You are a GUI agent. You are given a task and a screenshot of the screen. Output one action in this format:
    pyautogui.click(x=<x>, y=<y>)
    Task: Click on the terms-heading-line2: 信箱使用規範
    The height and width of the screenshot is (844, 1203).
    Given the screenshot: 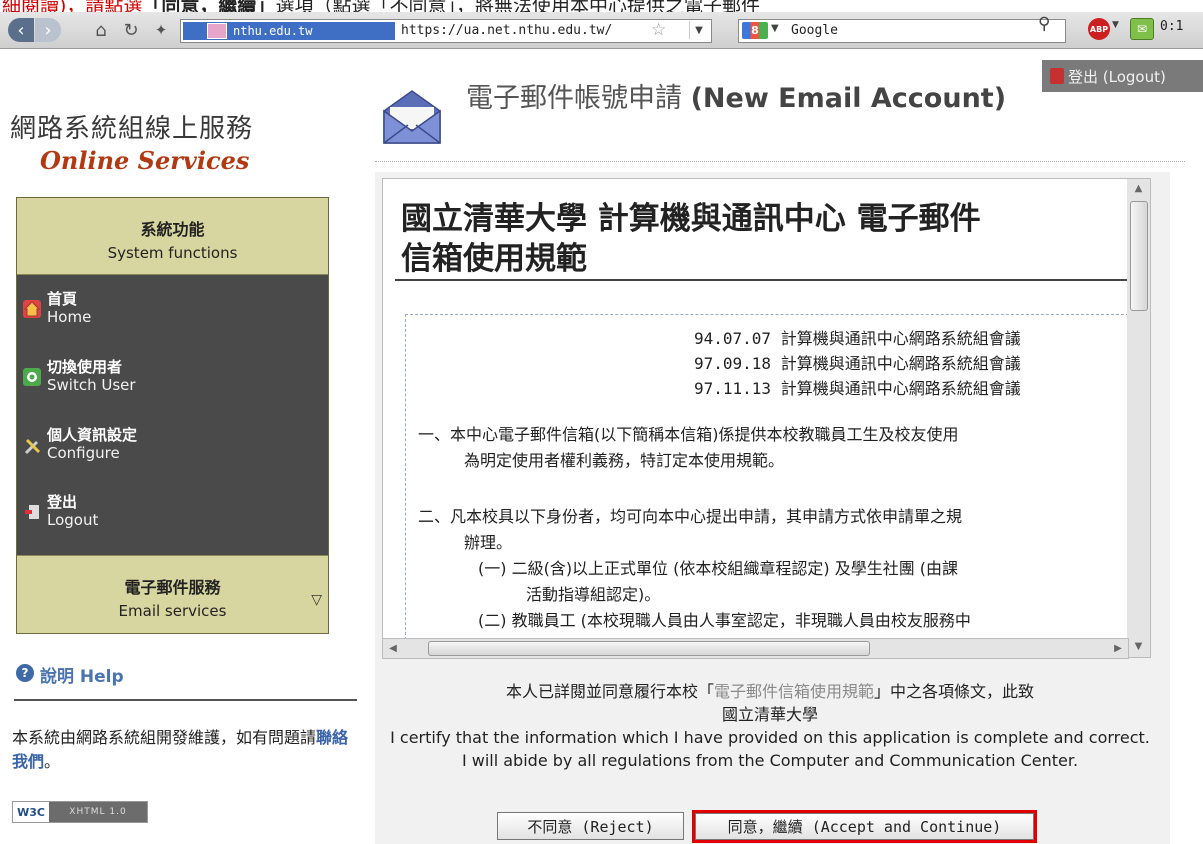 What is the action you would take?
    pyautogui.click(x=494, y=259)
    